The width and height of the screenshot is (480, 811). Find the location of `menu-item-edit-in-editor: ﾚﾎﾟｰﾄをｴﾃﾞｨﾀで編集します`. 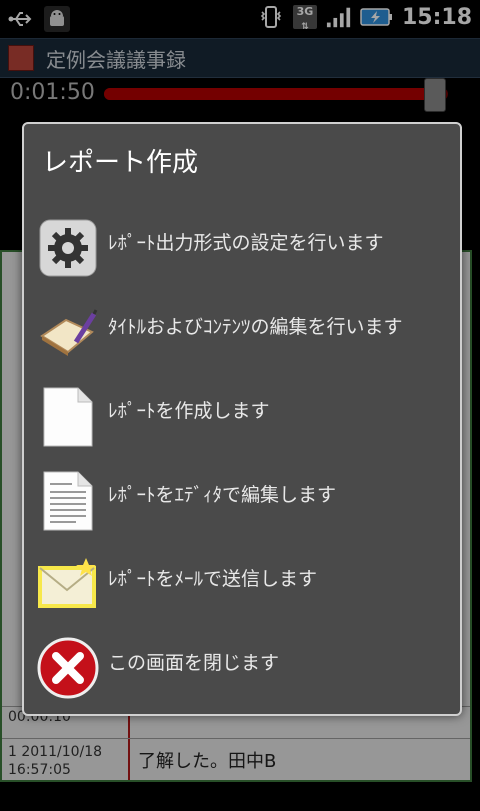

menu-item-edit-in-editor: ﾚﾎﾟｰﾄをｴﾃﾞｨﾀで編集します is located at coordinates (241, 500).